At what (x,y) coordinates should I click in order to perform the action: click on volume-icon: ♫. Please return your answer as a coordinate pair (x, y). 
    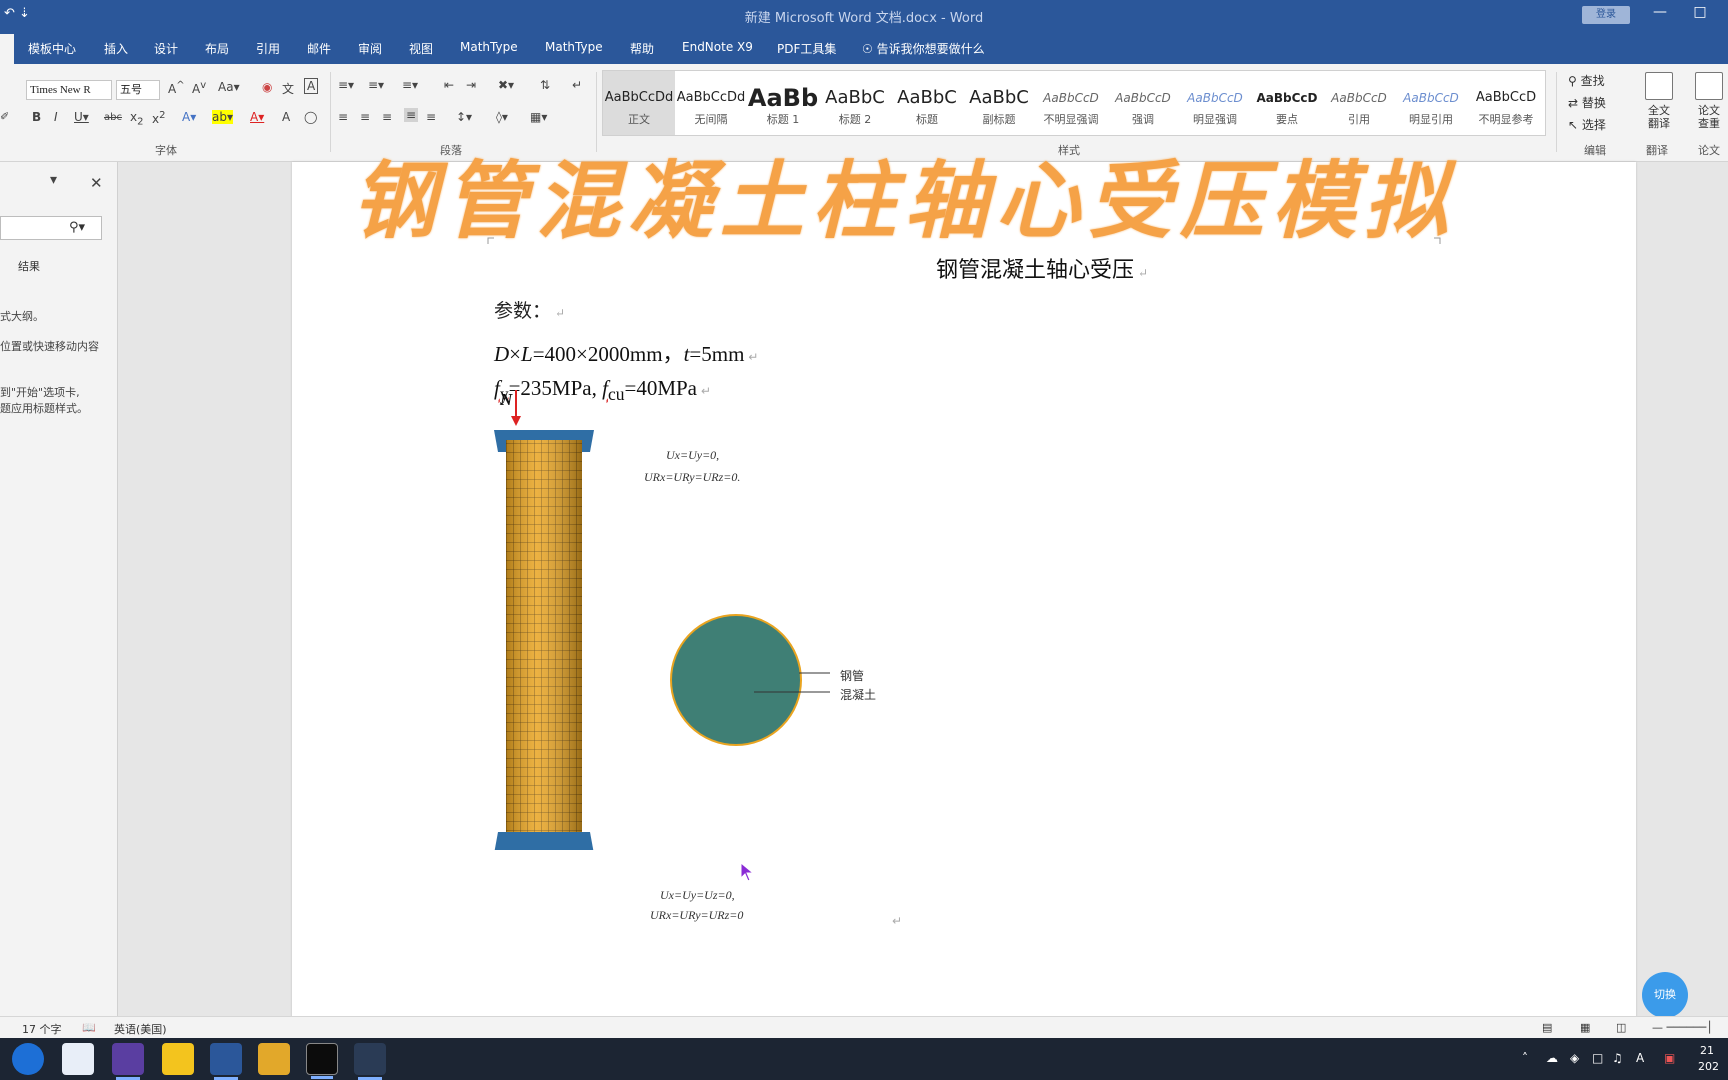
    Looking at the image, I should click on (1617, 1058).